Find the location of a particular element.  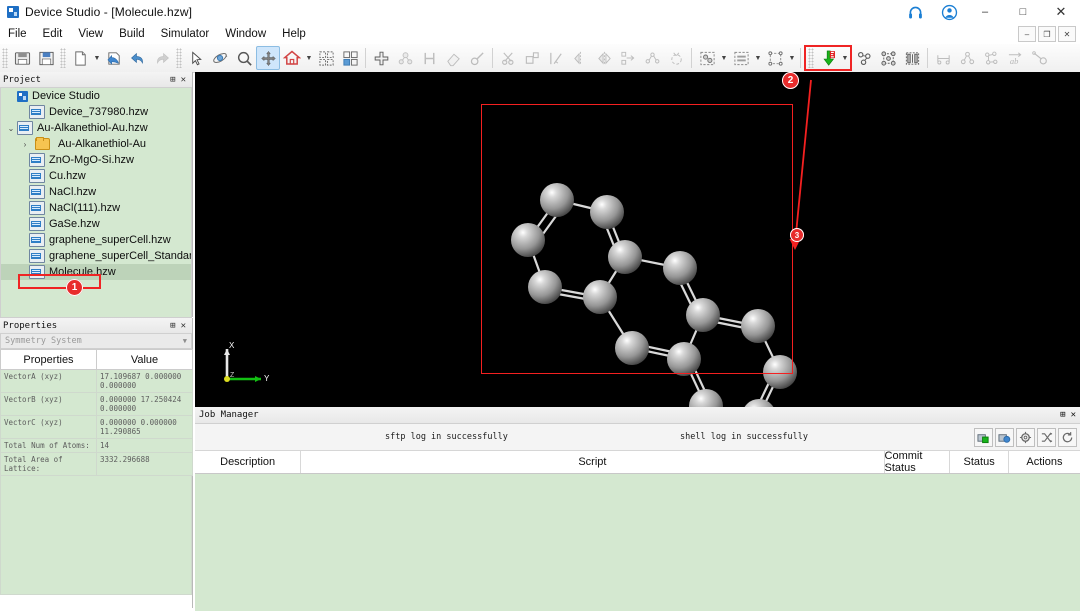

refresh-icon is located at coordinates (1067, 437).